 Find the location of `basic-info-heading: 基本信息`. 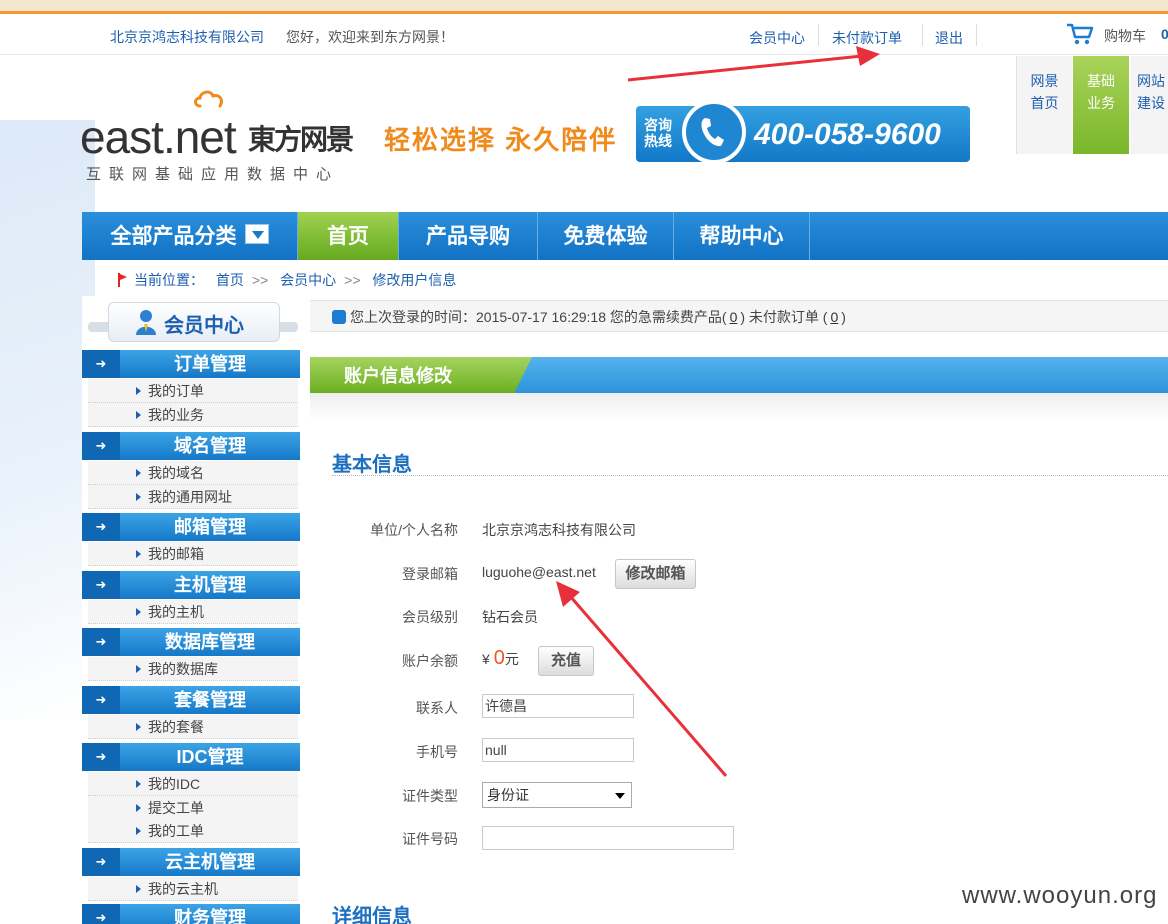

basic-info-heading: 基本信息 is located at coordinates (372, 465).